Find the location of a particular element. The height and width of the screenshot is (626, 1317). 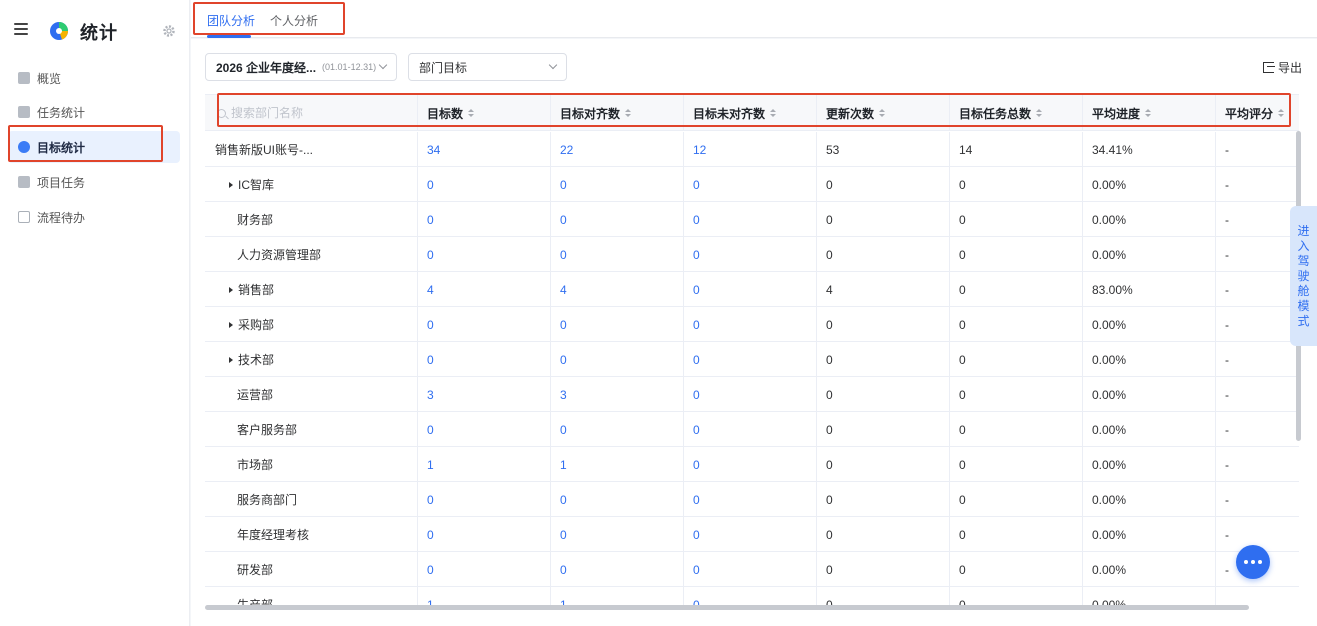

sidebar-item-task-stats: 任务统计 is located at coordinates (94, 112).